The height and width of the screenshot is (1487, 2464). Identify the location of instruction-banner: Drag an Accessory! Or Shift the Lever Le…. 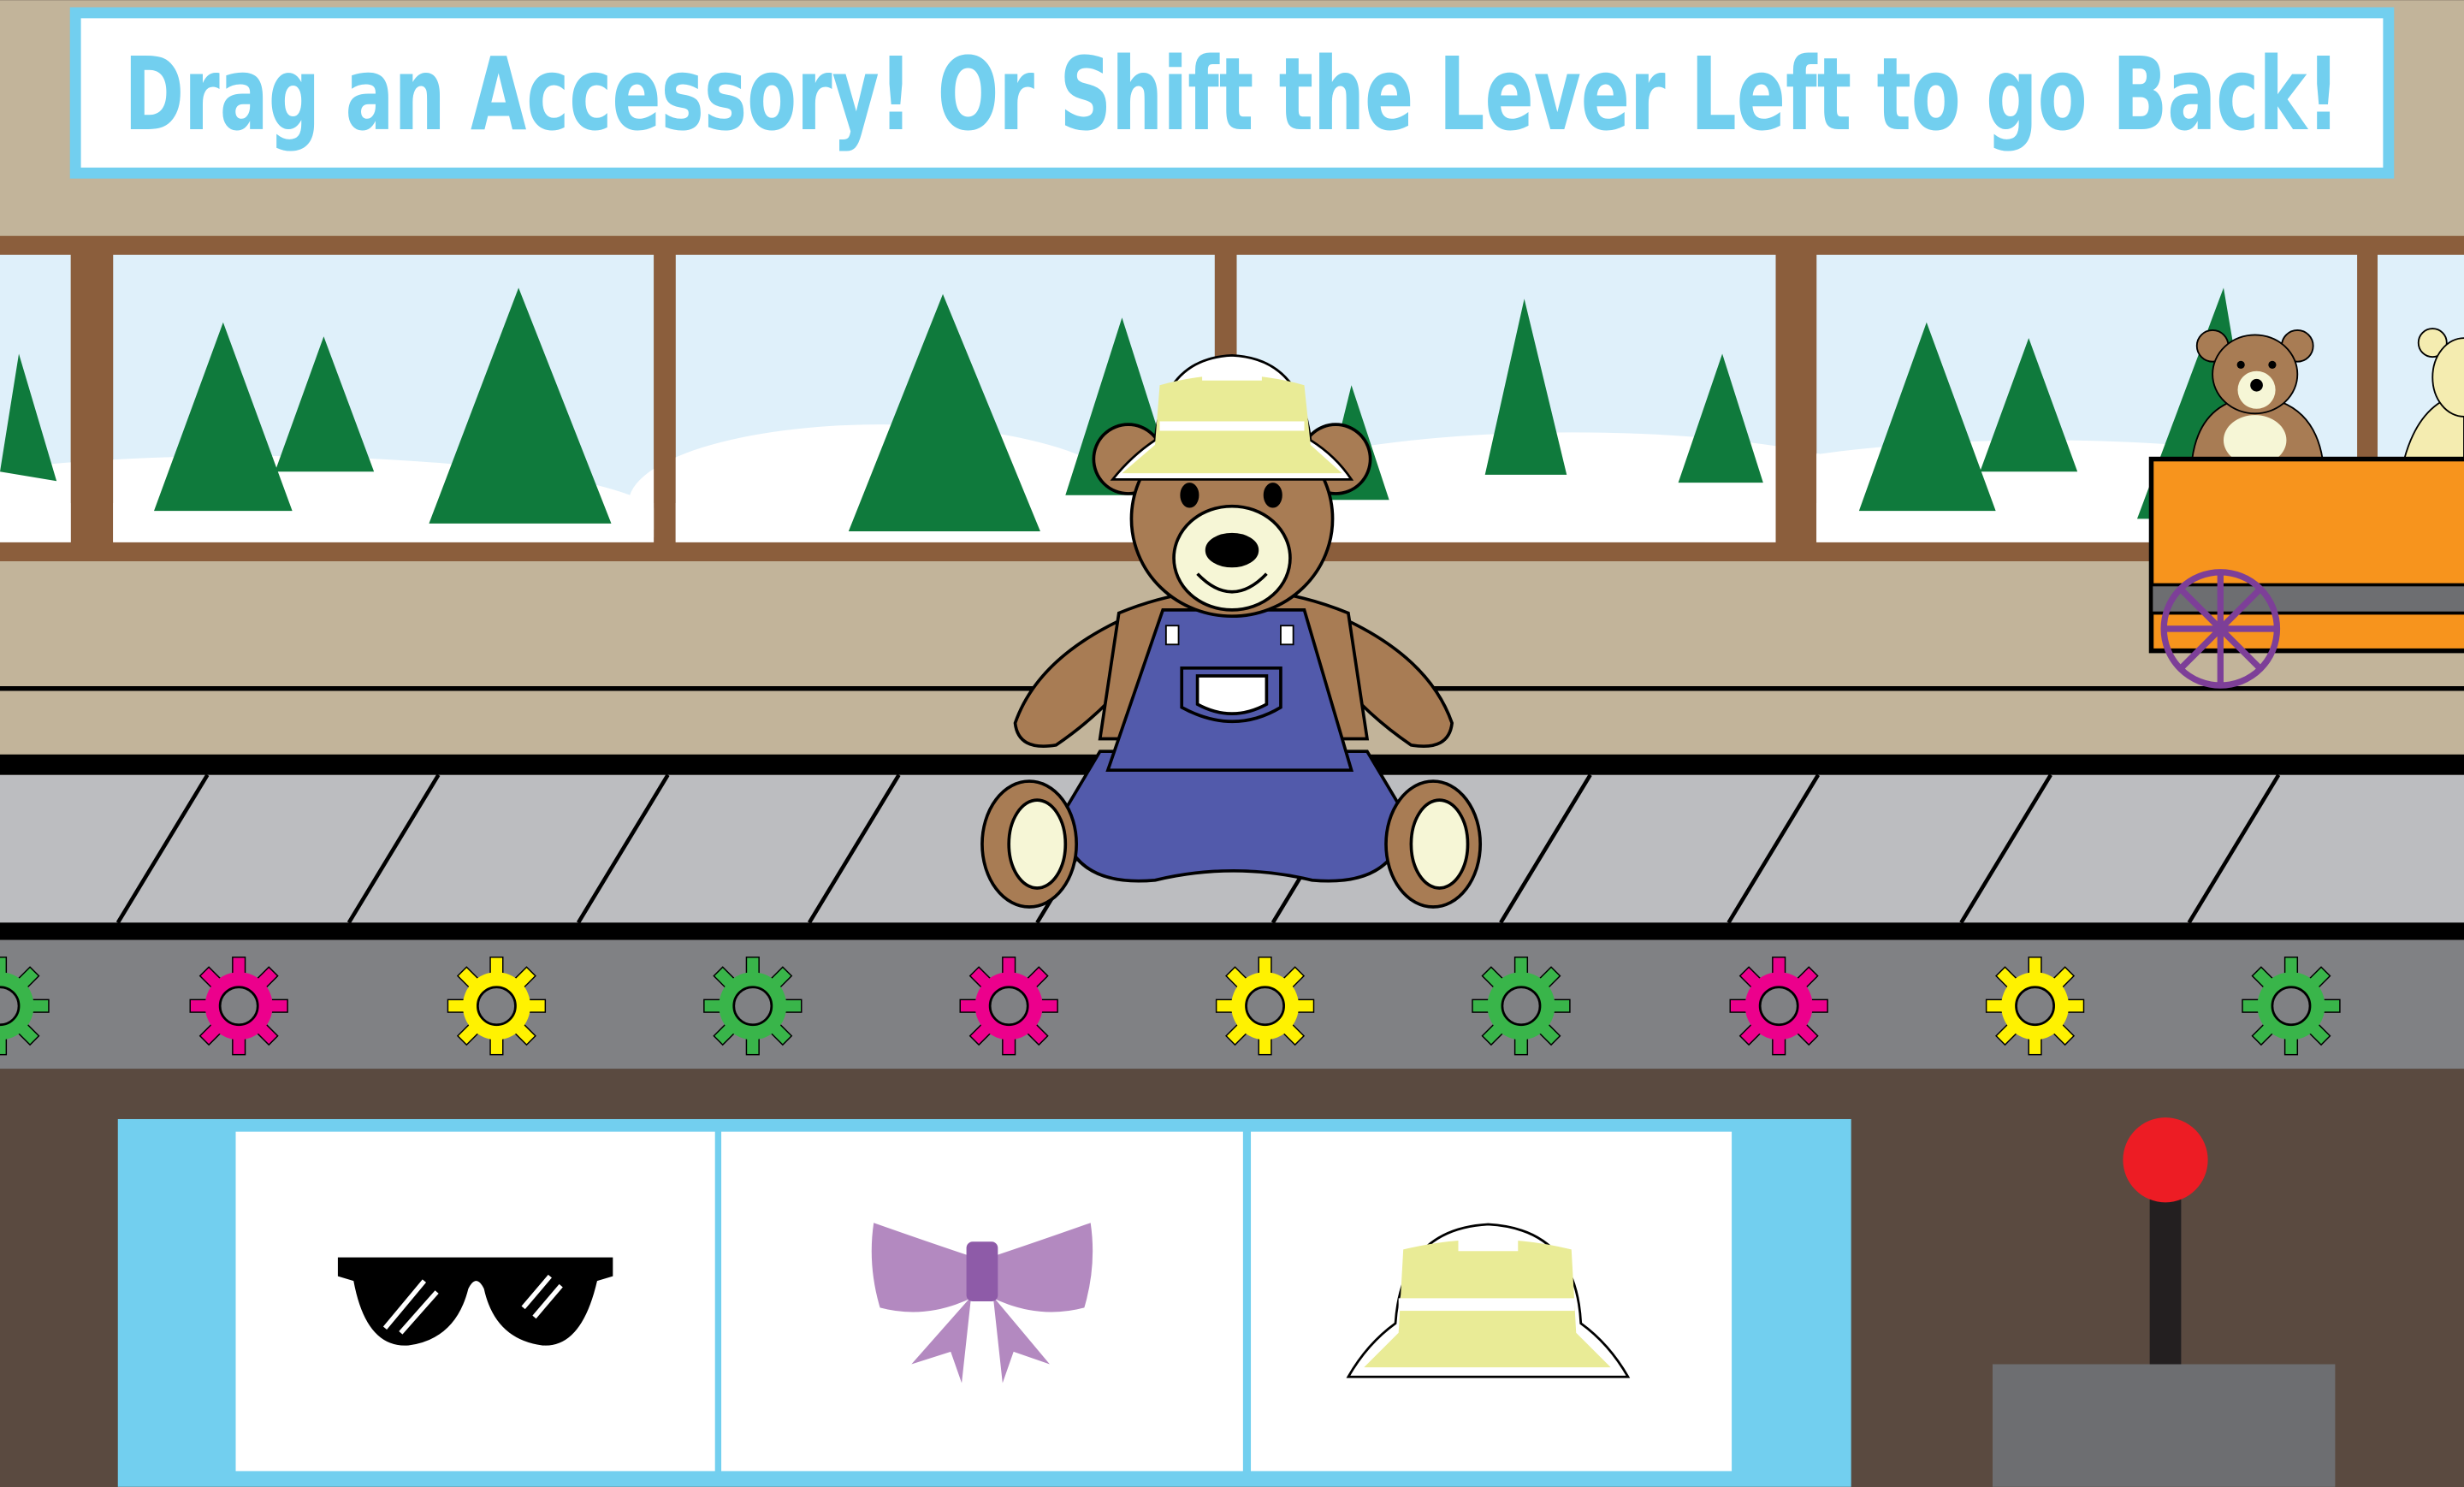
(1232, 93).